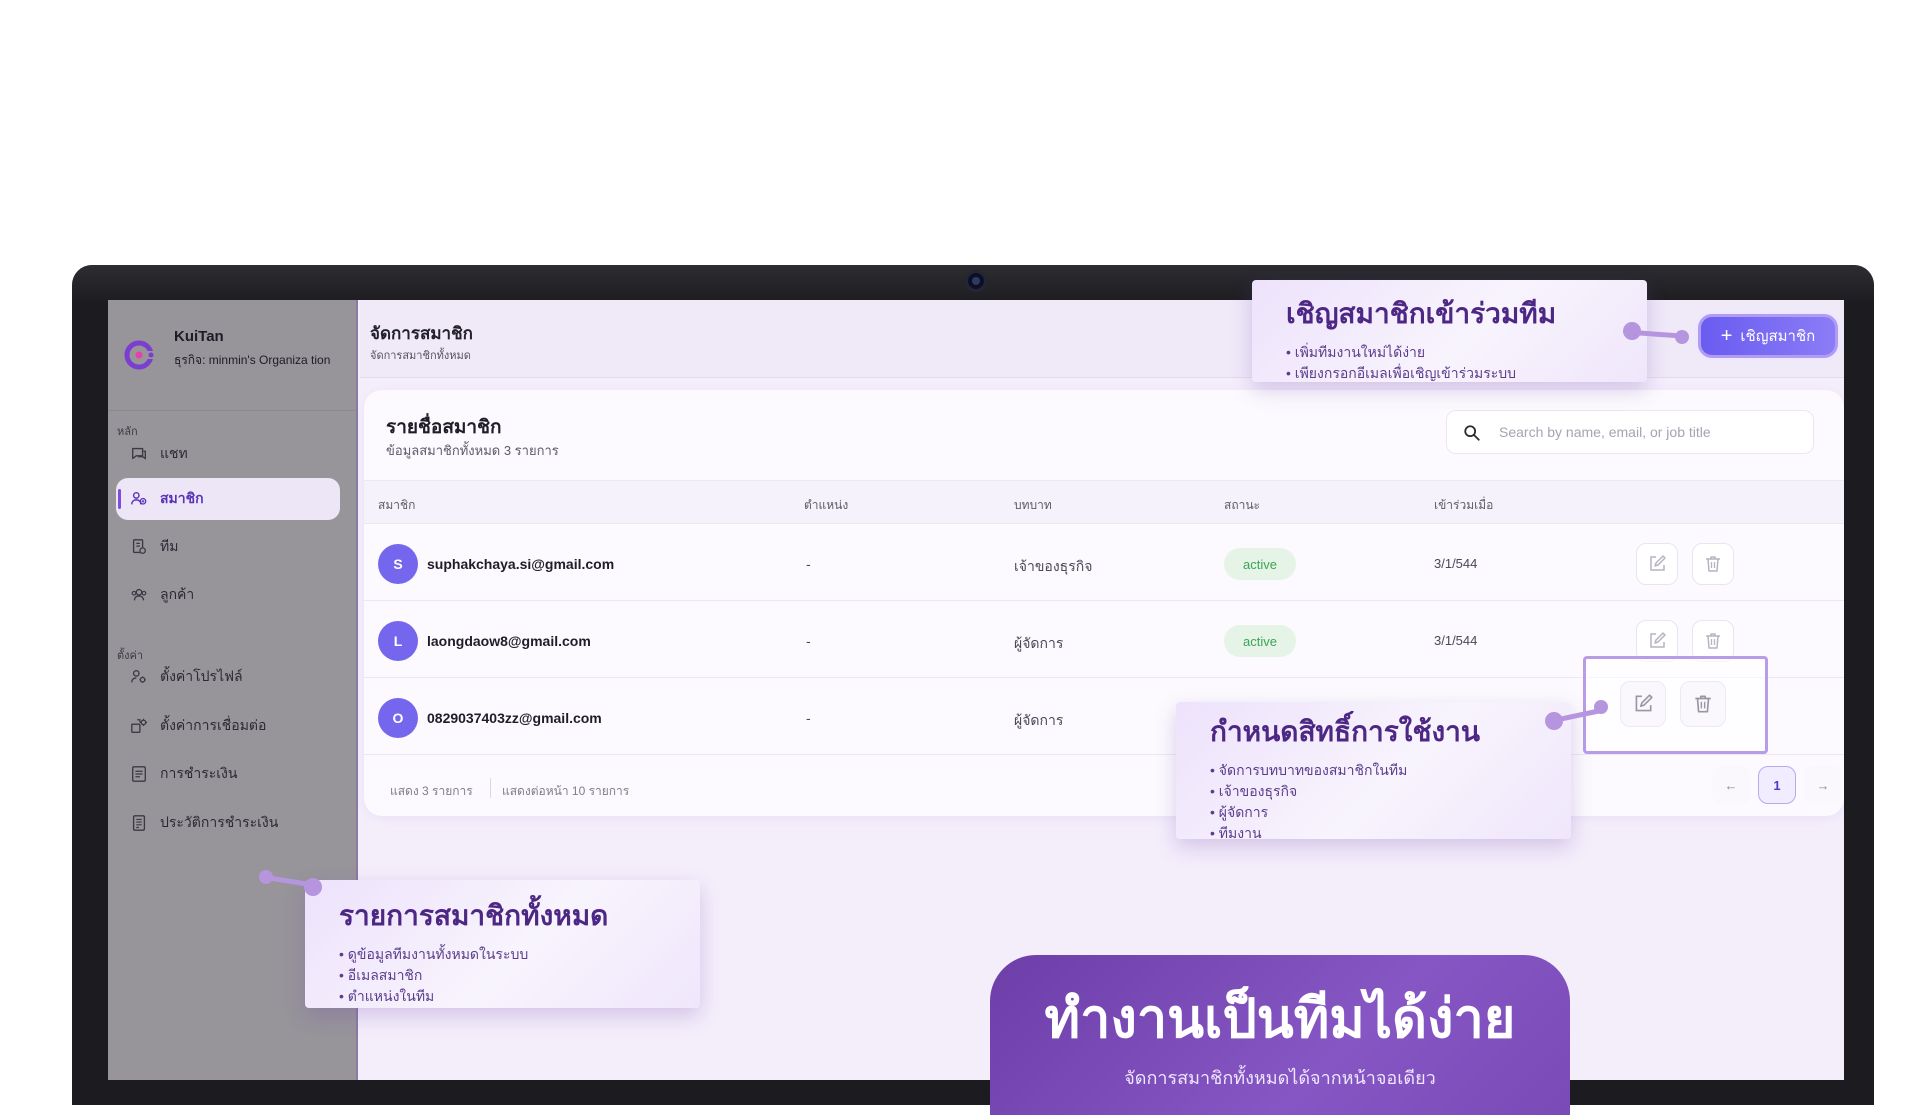 The image size is (1920, 1115). I want to click on avatar: L, so click(398, 641).